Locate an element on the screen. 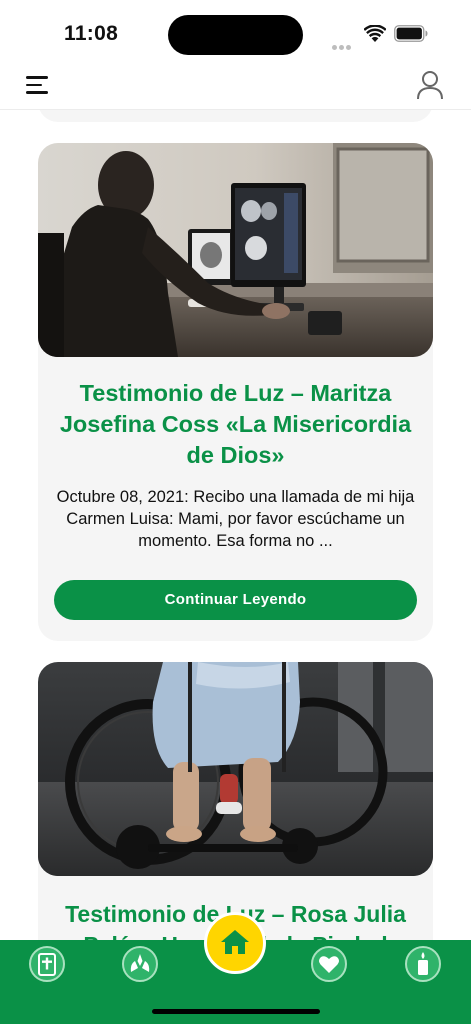  dynamic-island is located at coordinates (235, 35).